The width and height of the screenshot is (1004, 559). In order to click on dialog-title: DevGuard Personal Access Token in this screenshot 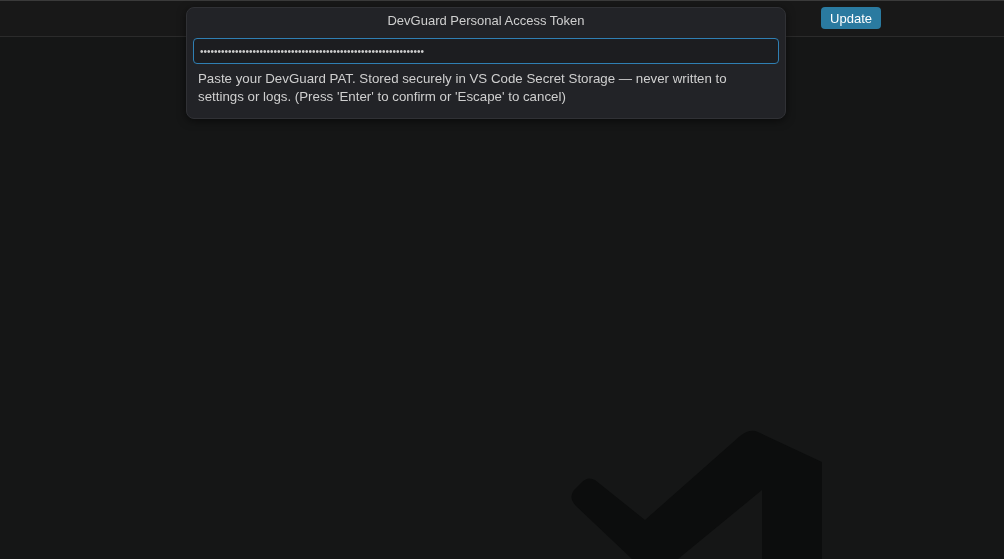, I will do `click(486, 21)`.